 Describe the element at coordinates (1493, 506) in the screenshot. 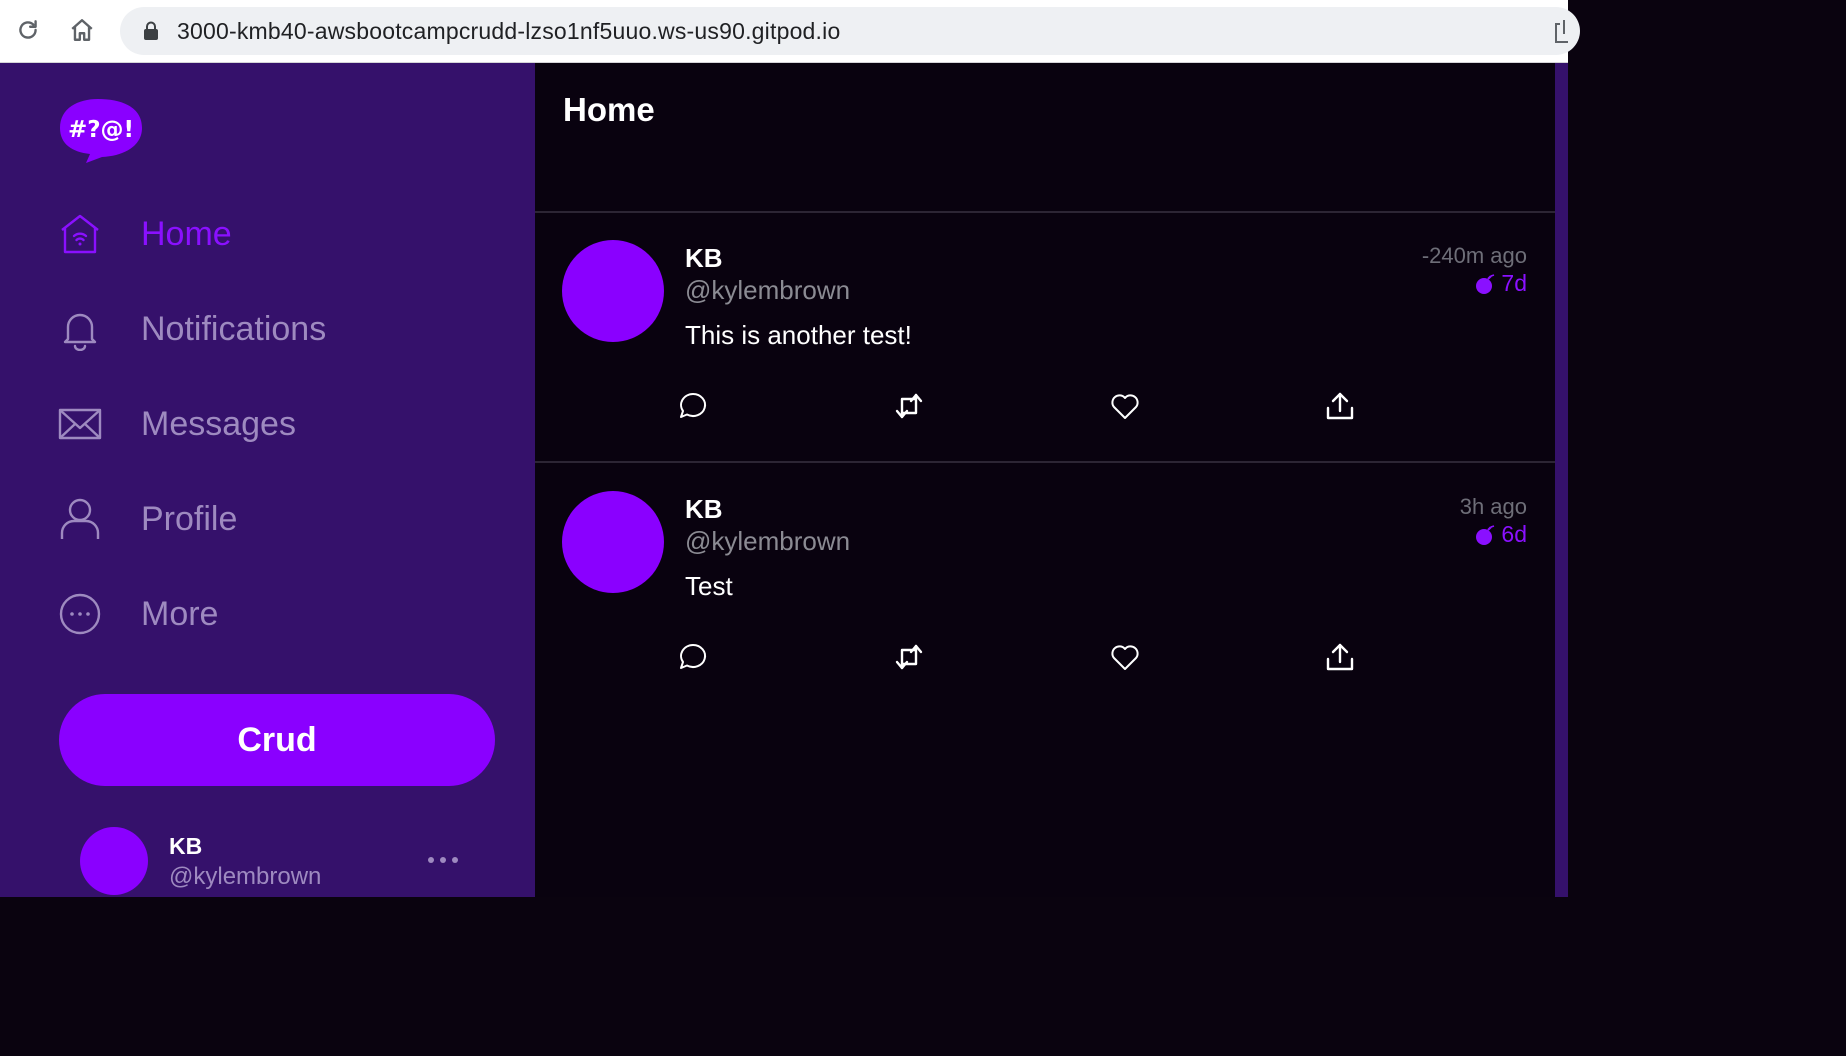

I see `post-timestamp: 3h ago` at that location.